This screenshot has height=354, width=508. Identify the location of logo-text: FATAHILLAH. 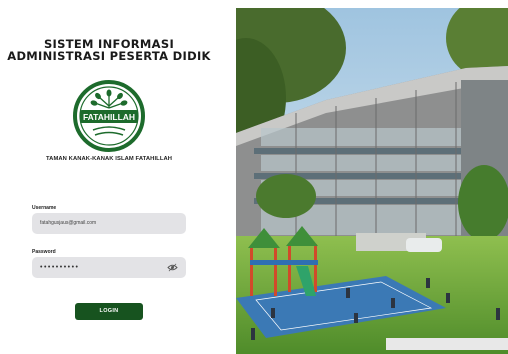
(109, 117).